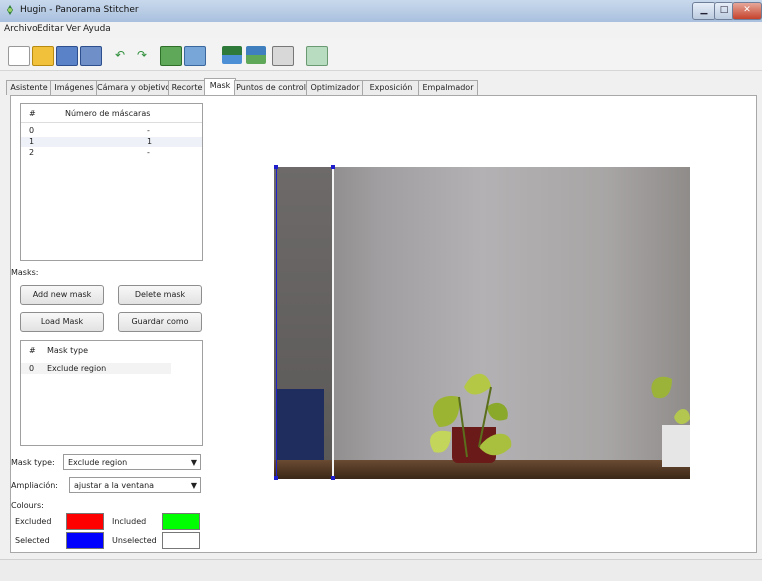 The width and height of the screenshot is (762, 581). I want to click on fast-preview-icon, so click(256, 55).